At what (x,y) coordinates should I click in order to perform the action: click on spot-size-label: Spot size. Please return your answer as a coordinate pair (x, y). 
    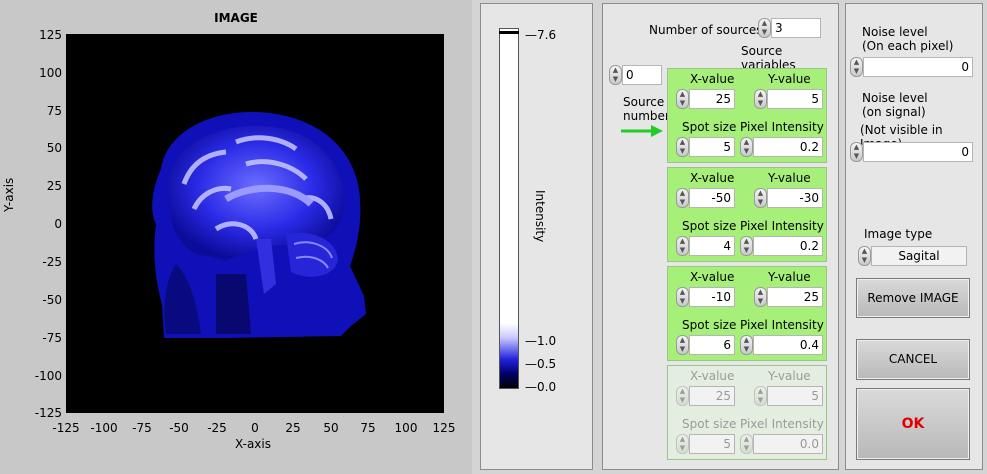
    Looking at the image, I should click on (709, 127).